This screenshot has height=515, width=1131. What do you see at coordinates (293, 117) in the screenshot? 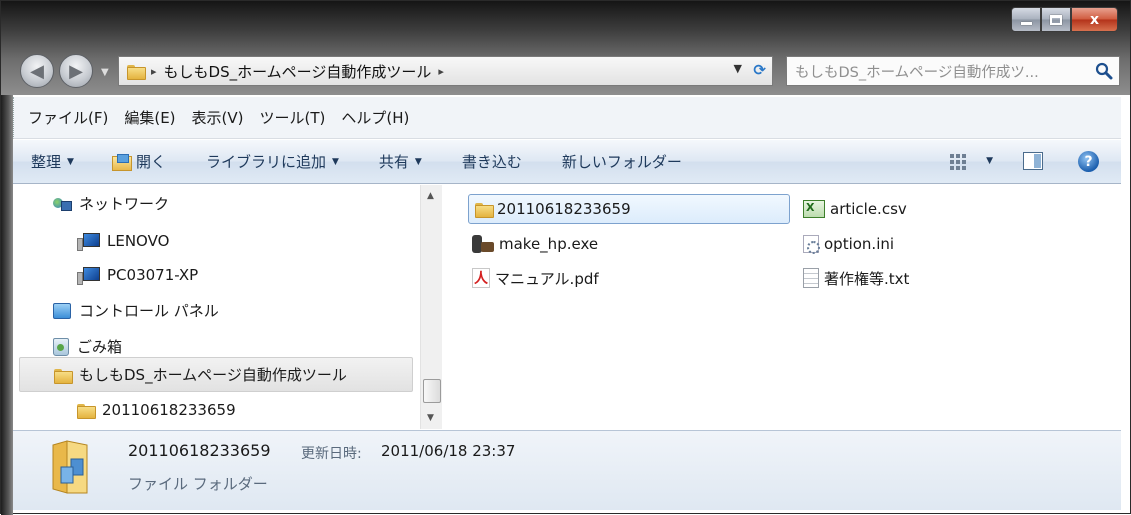
I see `menu-tools: ツール(T)` at bounding box center [293, 117].